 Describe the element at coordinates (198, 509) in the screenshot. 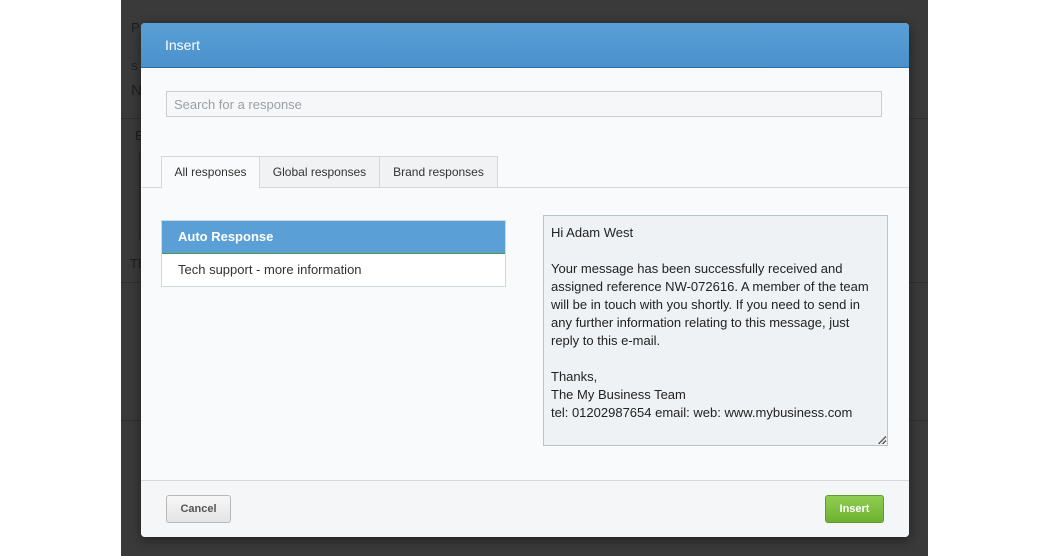

I see `cancel-button: Cancel` at that location.